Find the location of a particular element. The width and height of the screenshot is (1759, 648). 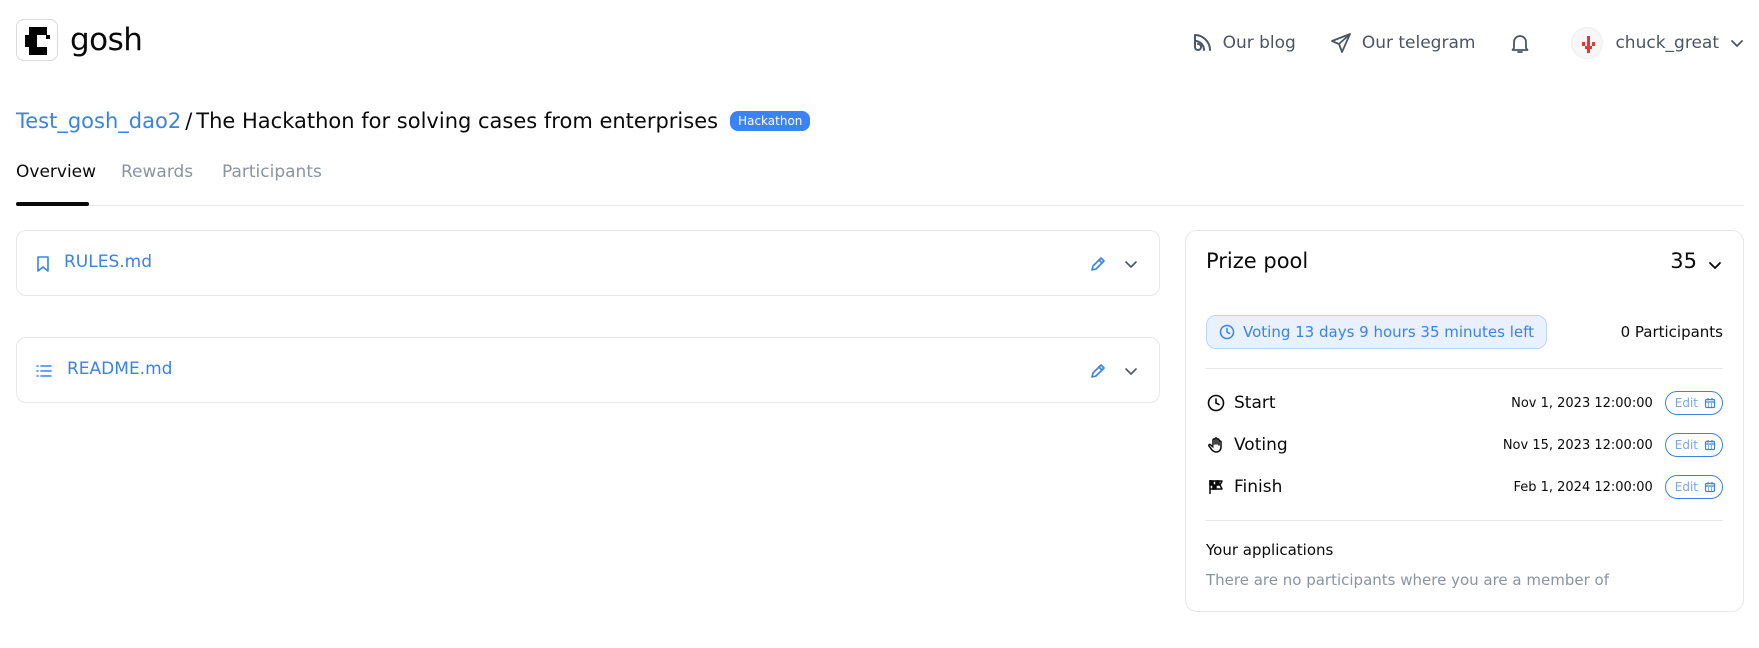

stage-start: Start Nov 1, 2023 12:00:00 Edit is located at coordinates (1464, 403).